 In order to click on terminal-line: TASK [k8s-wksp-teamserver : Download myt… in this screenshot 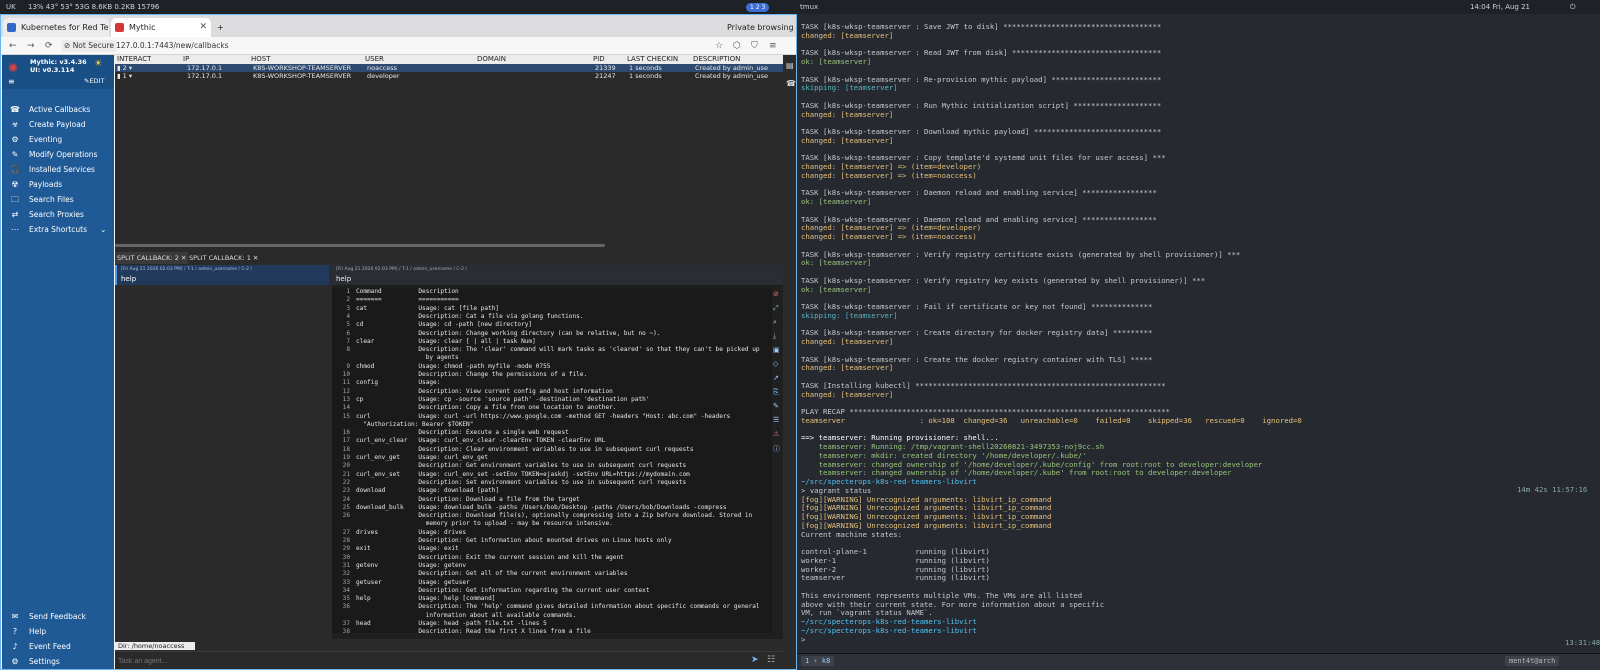, I will do `click(981, 131)`.